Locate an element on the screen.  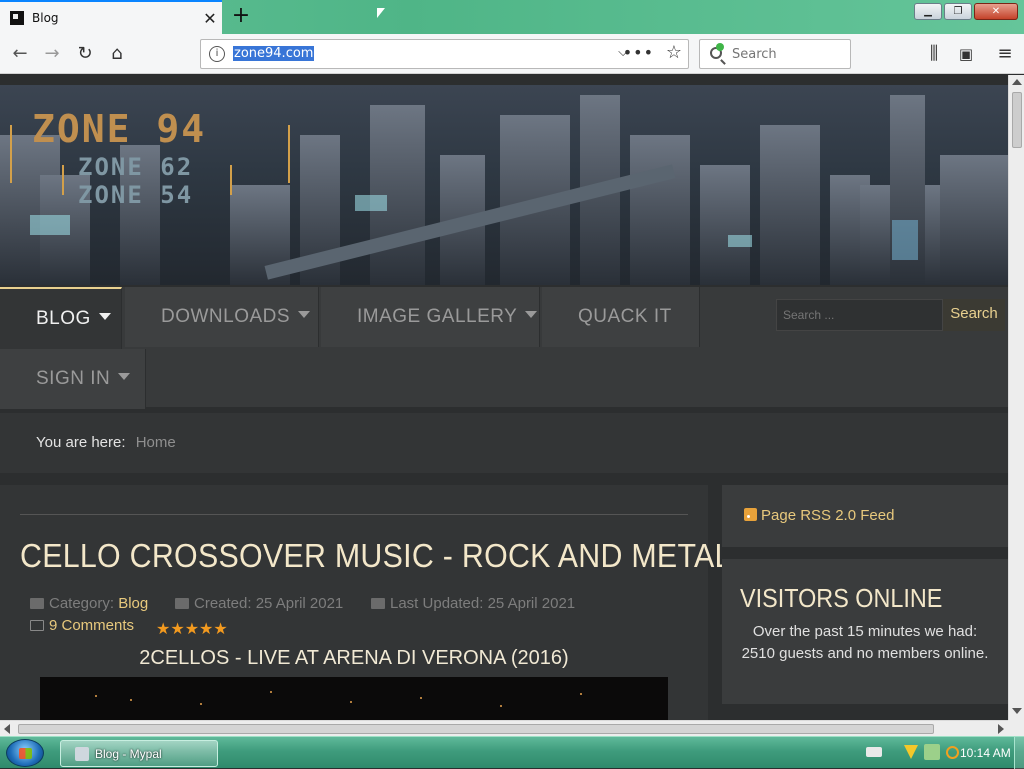
comment-icon is located at coordinates (37, 625).